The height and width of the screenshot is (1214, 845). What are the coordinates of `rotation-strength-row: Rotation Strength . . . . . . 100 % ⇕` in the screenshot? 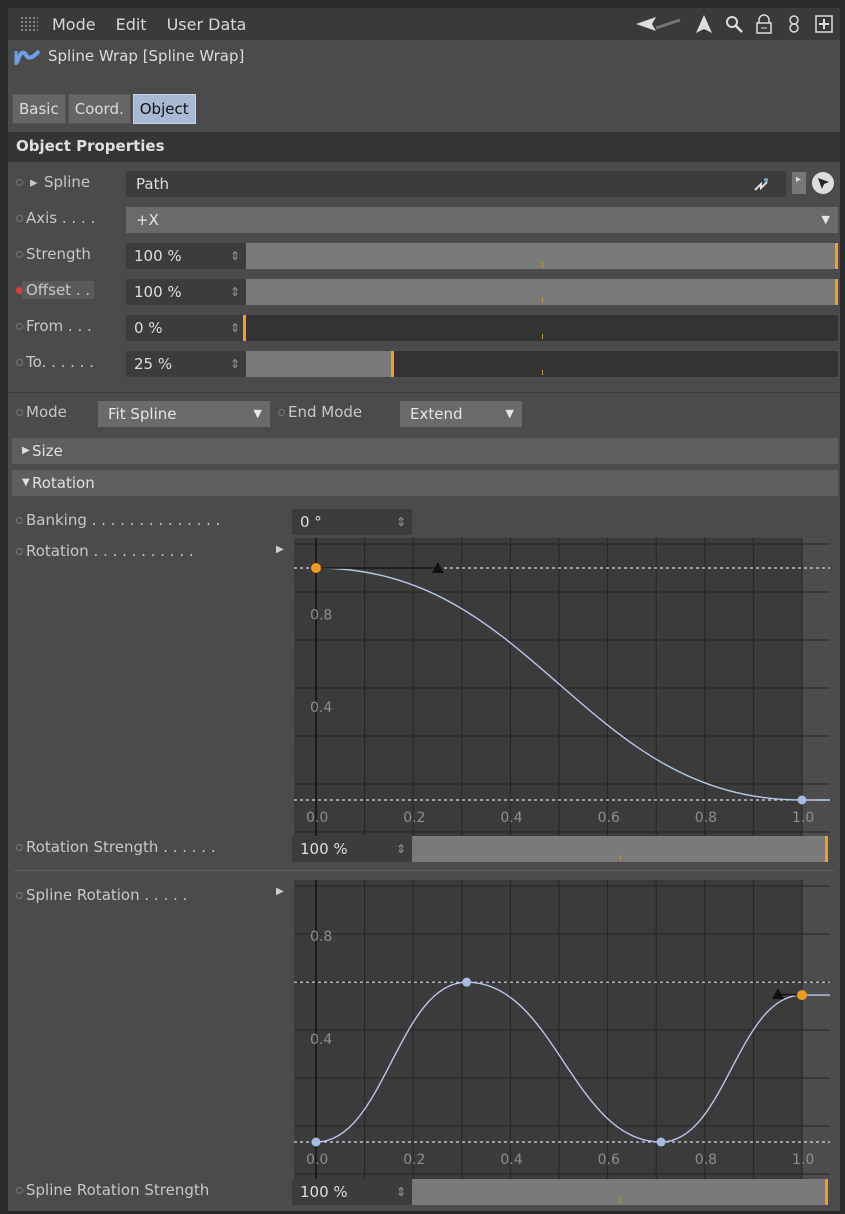 It's located at (424, 848).